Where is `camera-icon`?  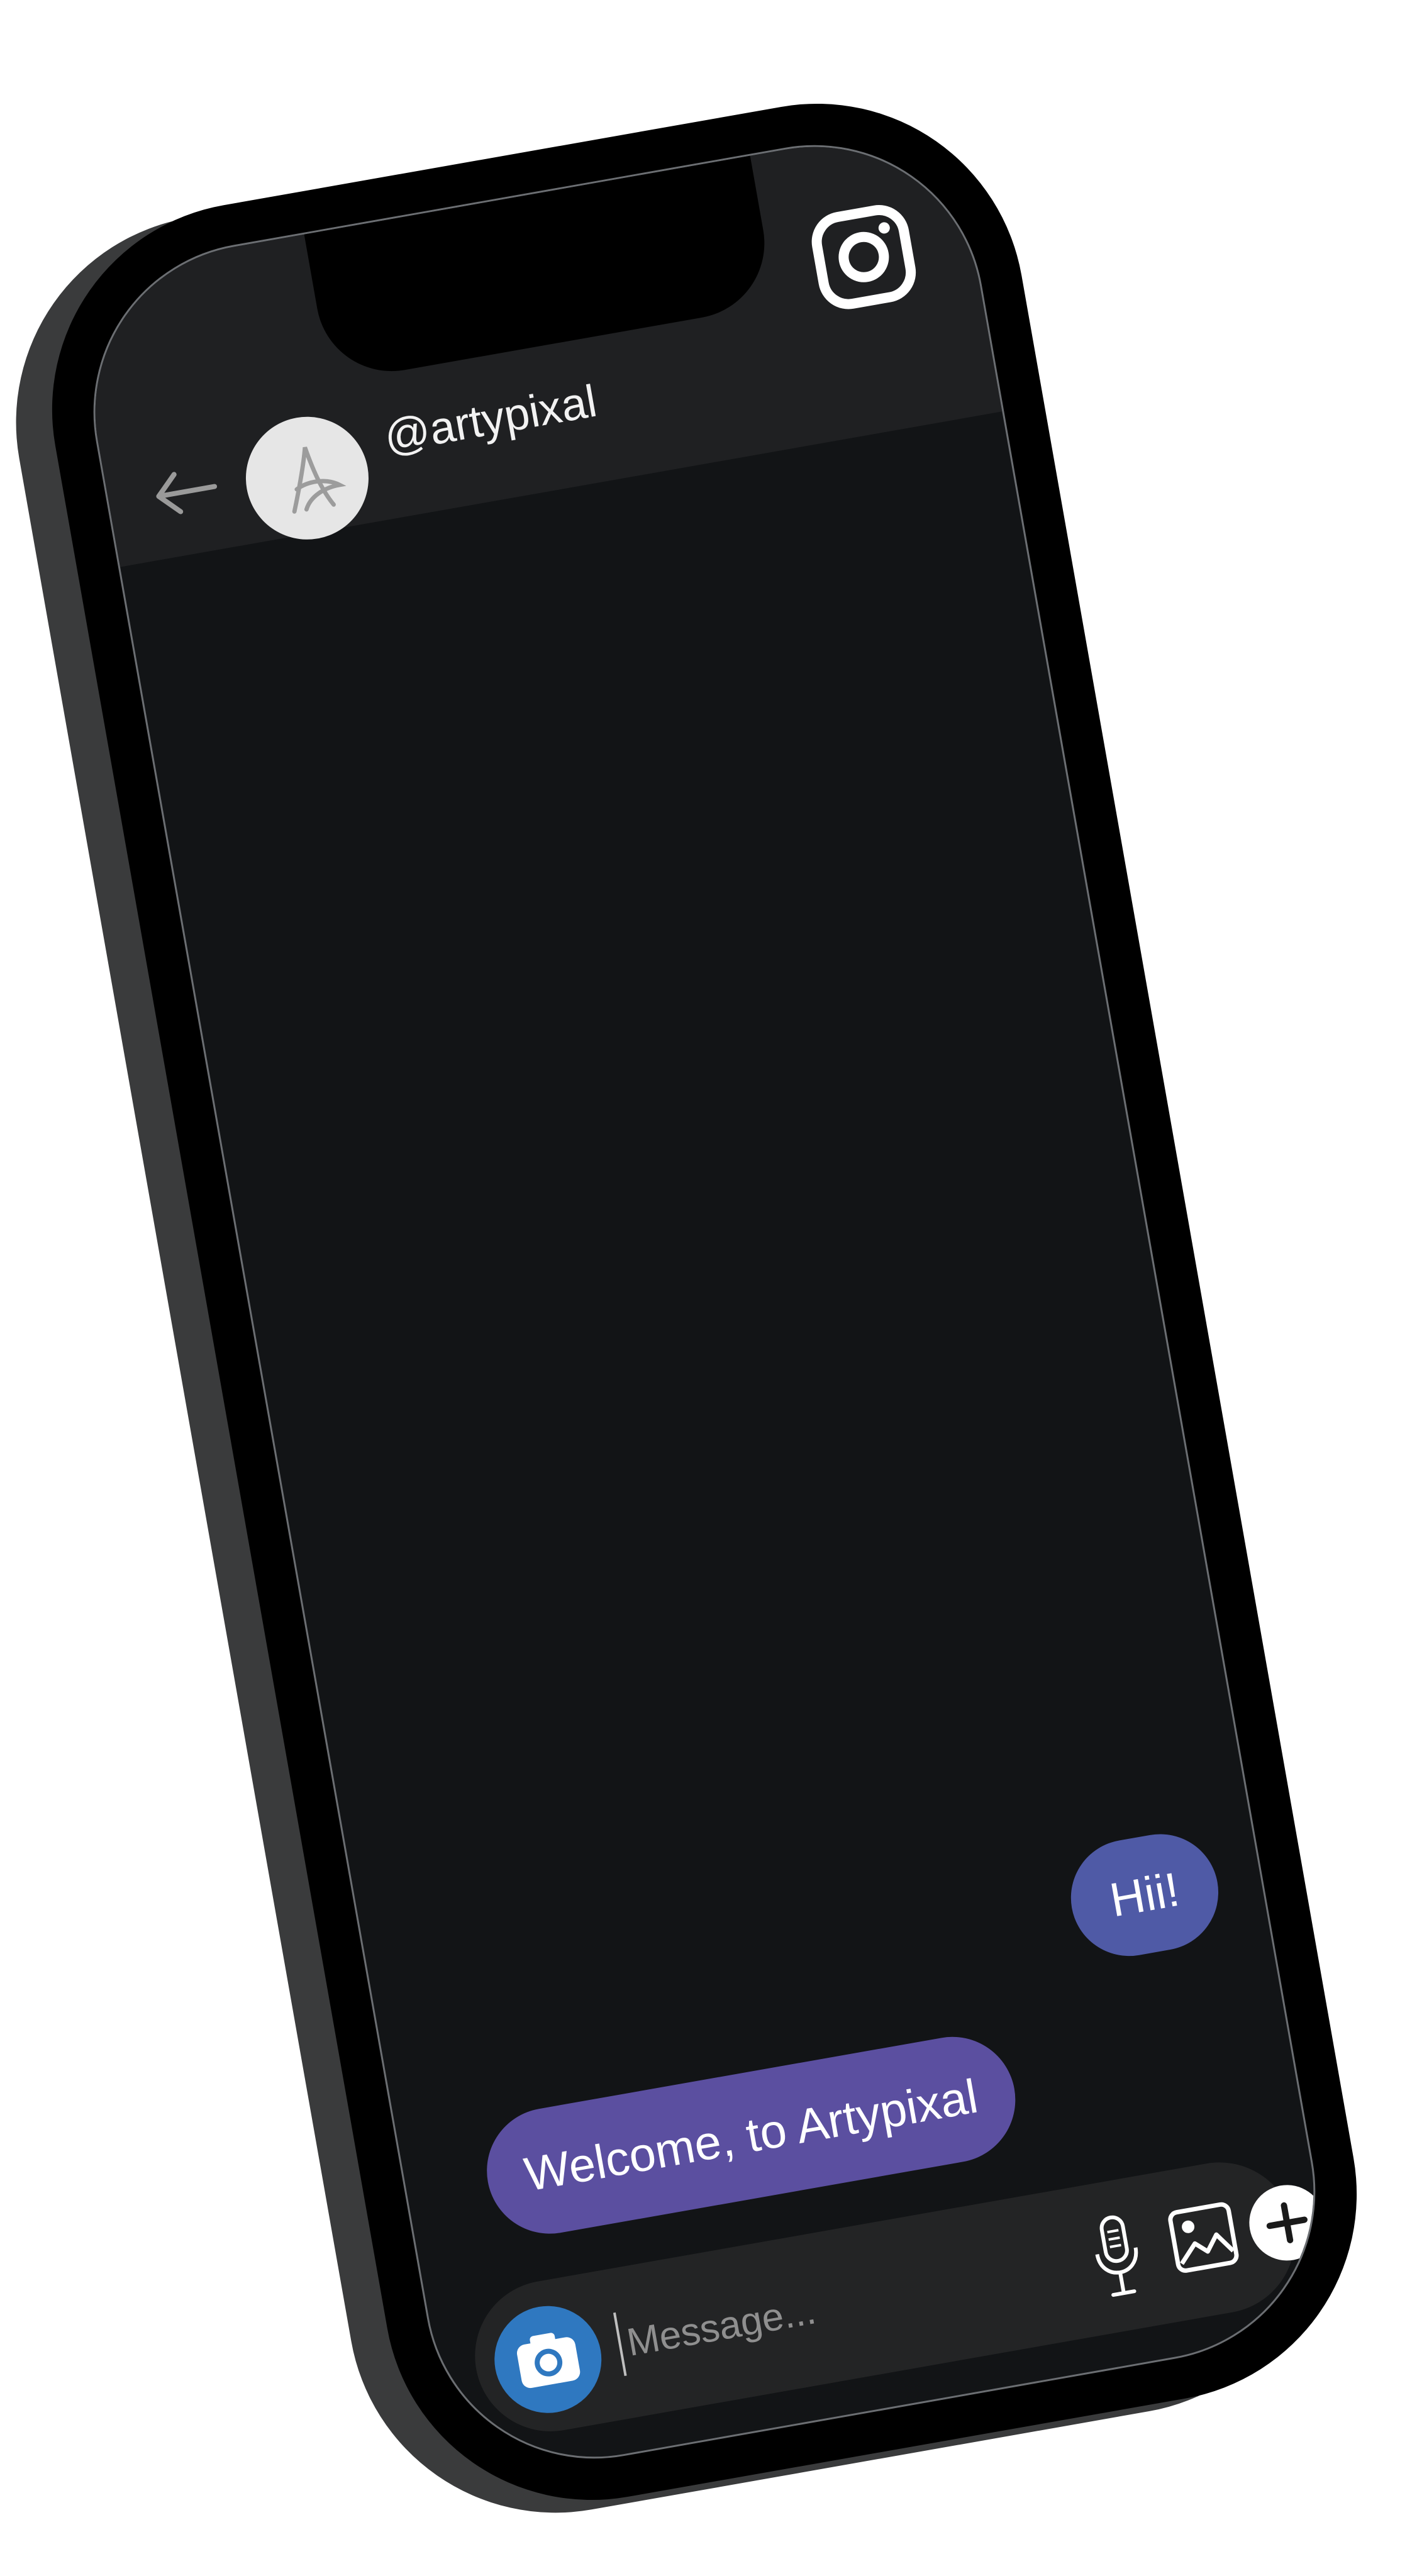 camera-icon is located at coordinates (548, 2361).